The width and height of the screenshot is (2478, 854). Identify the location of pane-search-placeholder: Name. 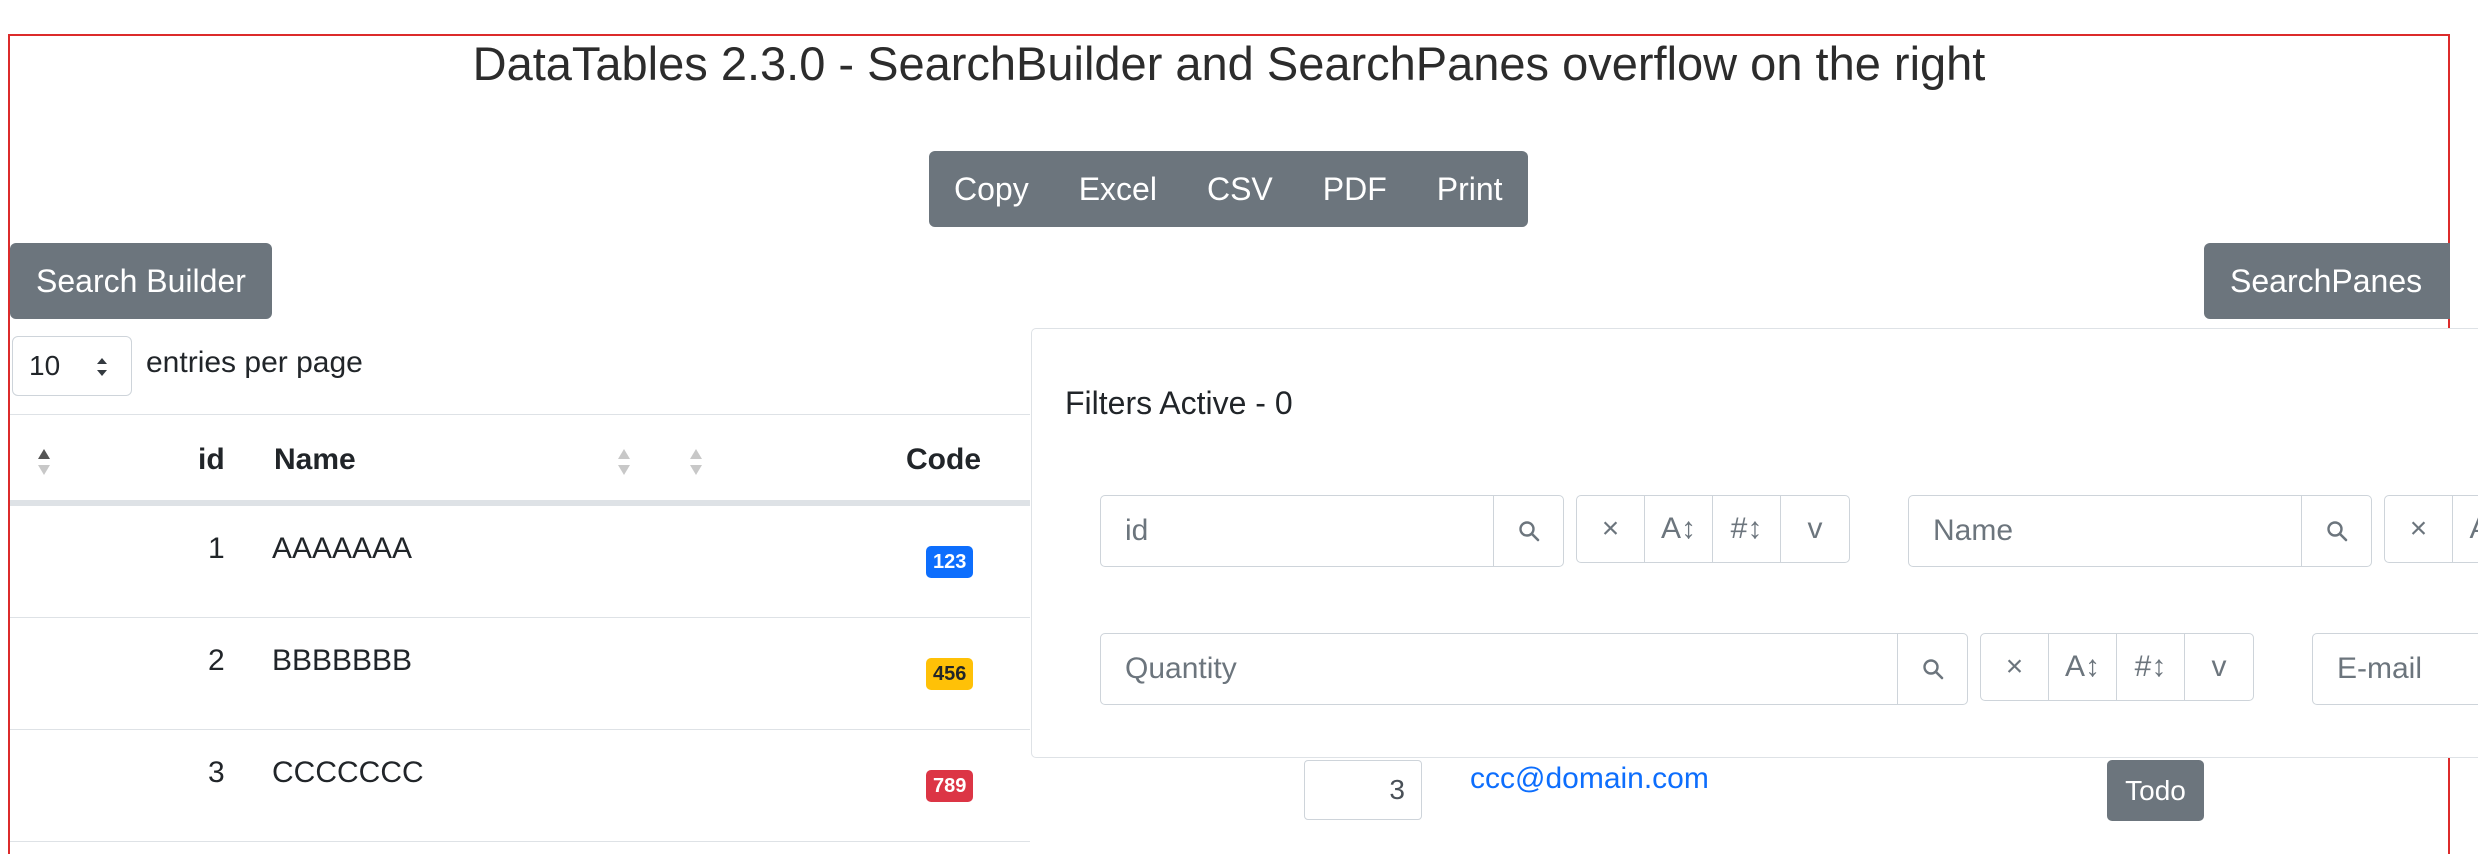
(1973, 530).